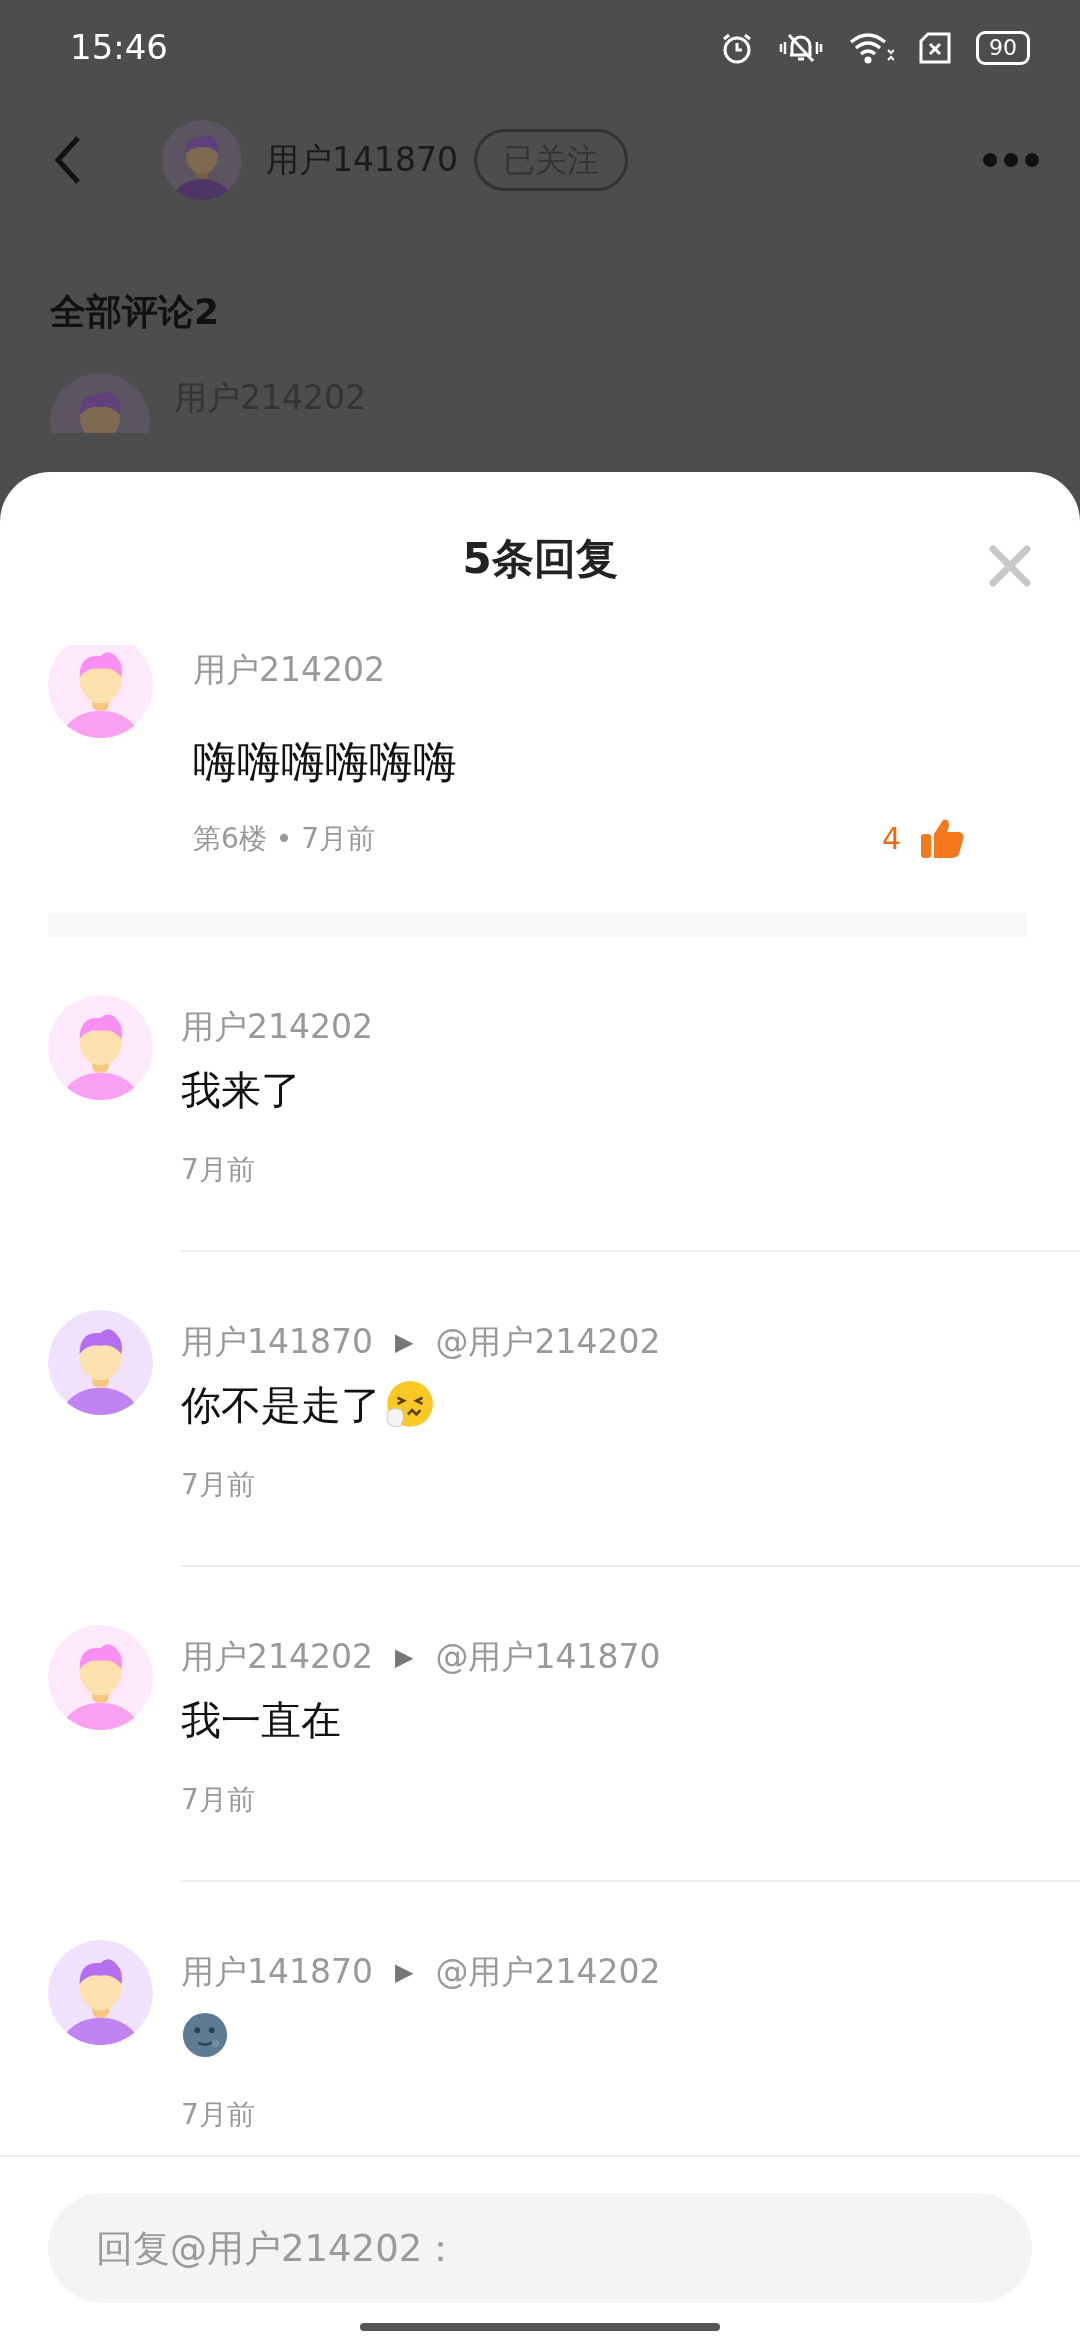 This screenshot has width=1080, height=2340. Describe the element at coordinates (1010, 566) in the screenshot. I see `close-button` at that location.